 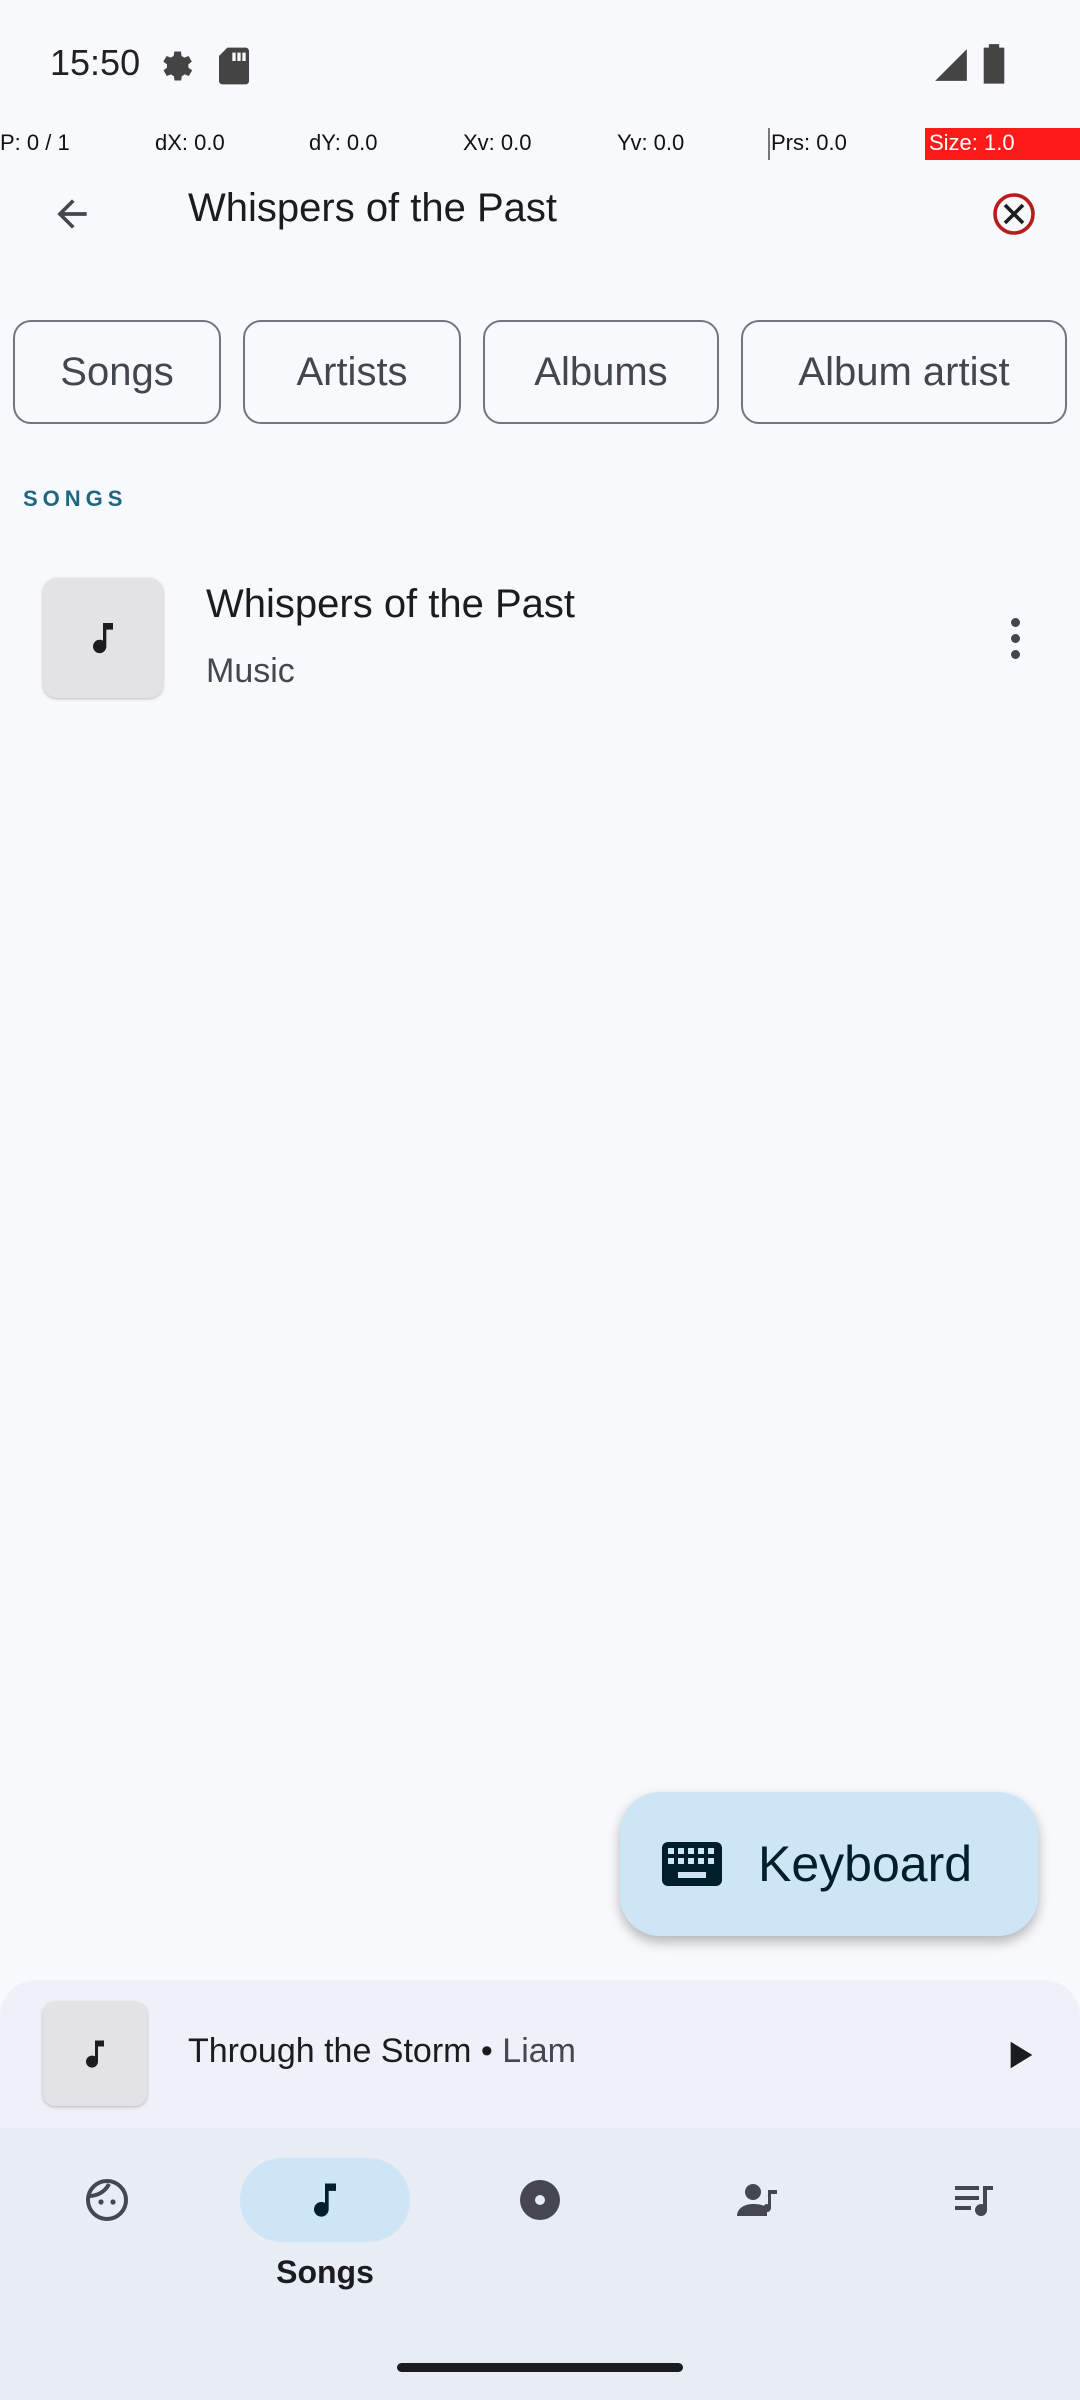 What do you see at coordinates (325, 2233) in the screenshot?
I see `nav-item-songs: Songs` at bounding box center [325, 2233].